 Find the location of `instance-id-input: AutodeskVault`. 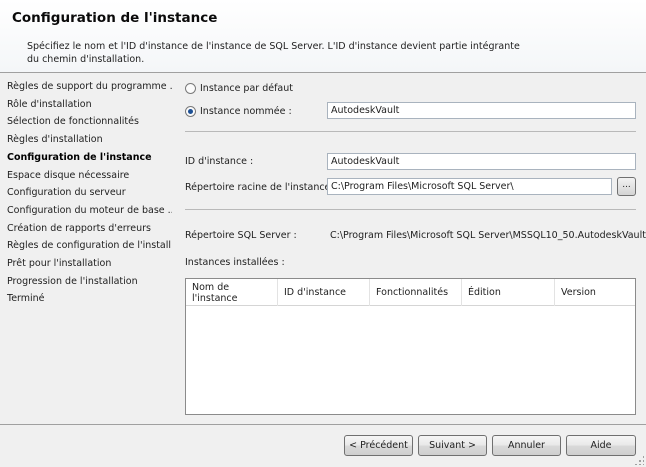

instance-id-input: AutodeskVault is located at coordinates (481, 161).